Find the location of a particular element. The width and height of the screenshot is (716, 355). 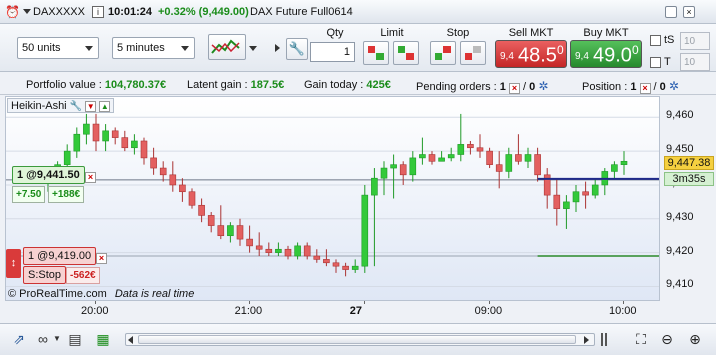

limit-buy-icon is located at coordinates (406, 53).